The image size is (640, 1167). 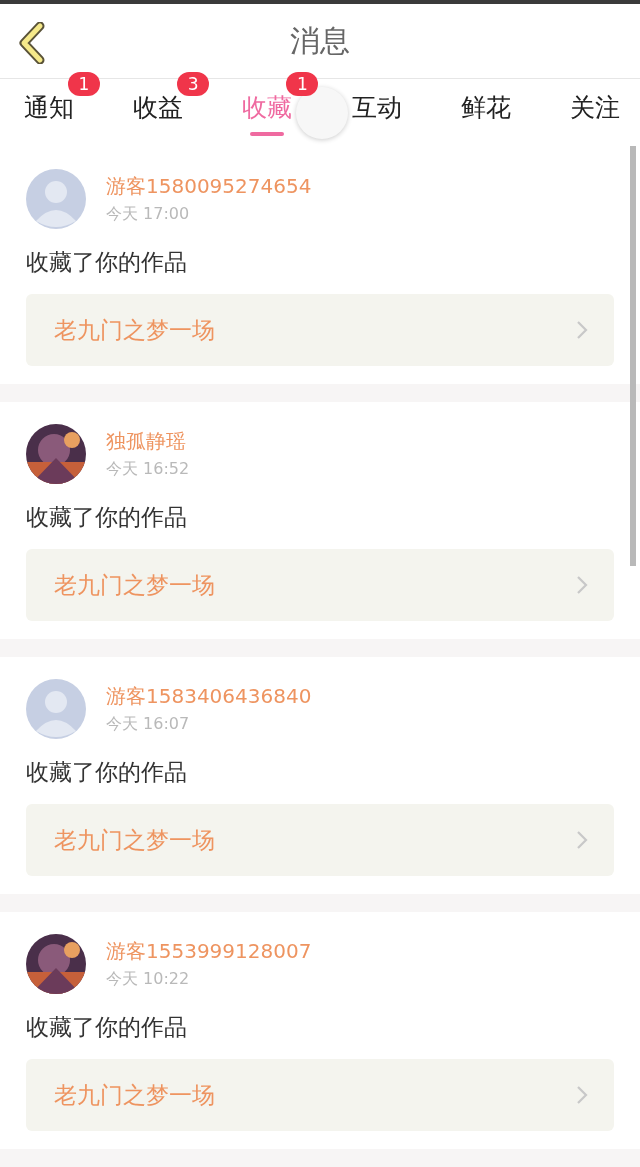 I want to click on timestamp: 今天 10:22, so click(x=148, y=979).